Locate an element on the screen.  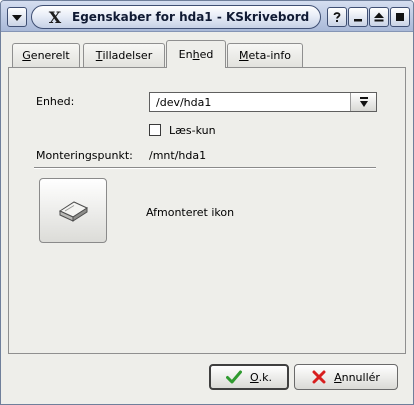
window-title-pill: X Egenskaber for hda1 - KSkrivebord is located at coordinates (176, 17).